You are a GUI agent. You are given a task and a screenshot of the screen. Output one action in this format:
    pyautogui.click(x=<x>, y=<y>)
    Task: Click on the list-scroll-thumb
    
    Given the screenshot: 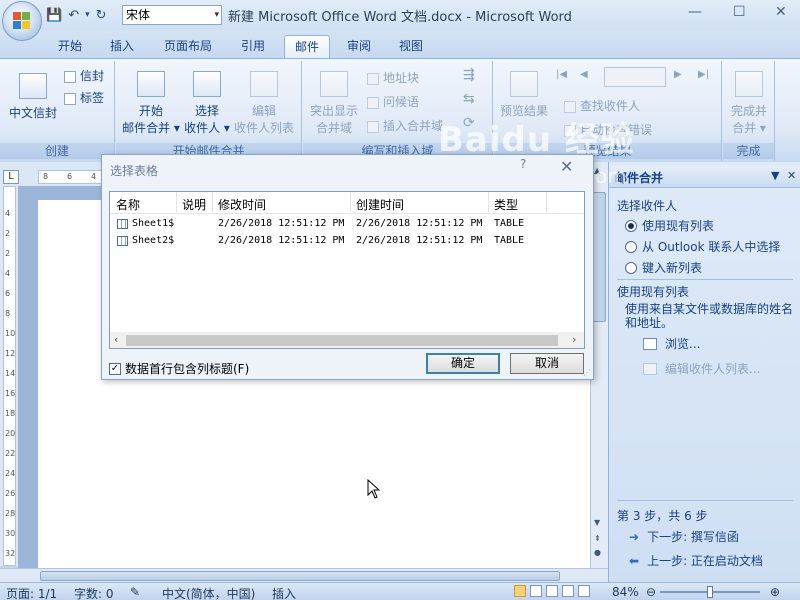 What is the action you would take?
    pyautogui.click(x=342, y=340)
    